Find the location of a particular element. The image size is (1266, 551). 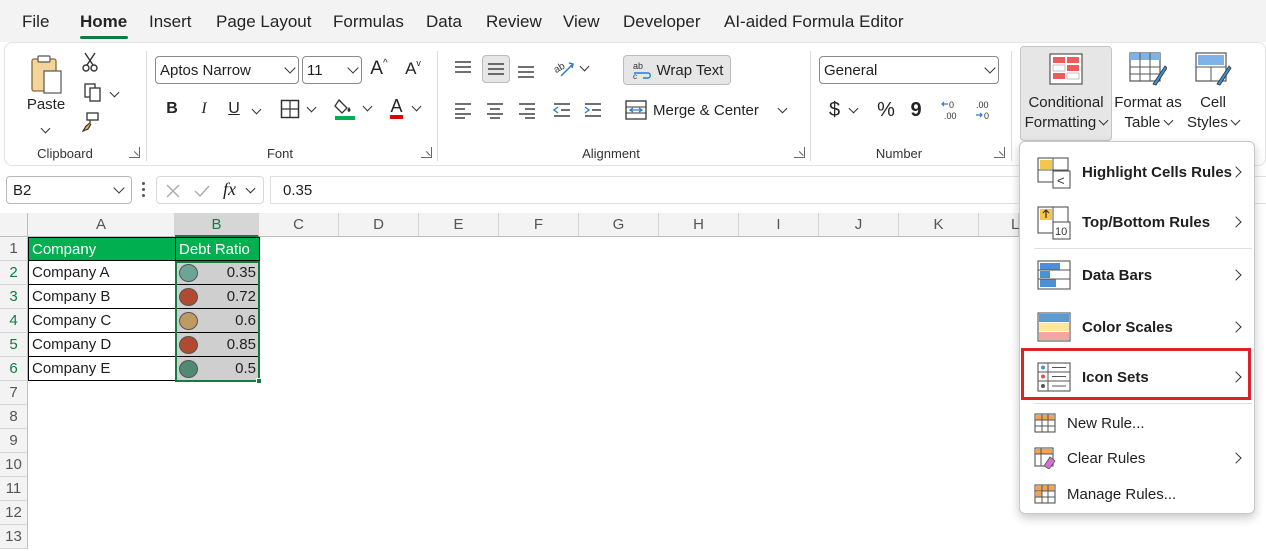

company-cell: Company D is located at coordinates (102, 344).